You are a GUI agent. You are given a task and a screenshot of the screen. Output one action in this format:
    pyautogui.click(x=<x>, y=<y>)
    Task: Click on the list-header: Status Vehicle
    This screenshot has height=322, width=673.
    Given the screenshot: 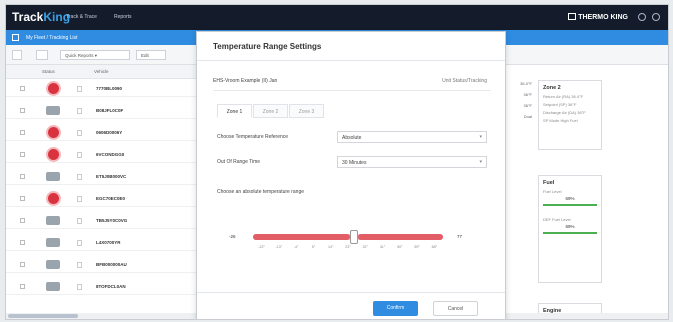 What is the action you would take?
    pyautogui.click(x=101, y=72)
    